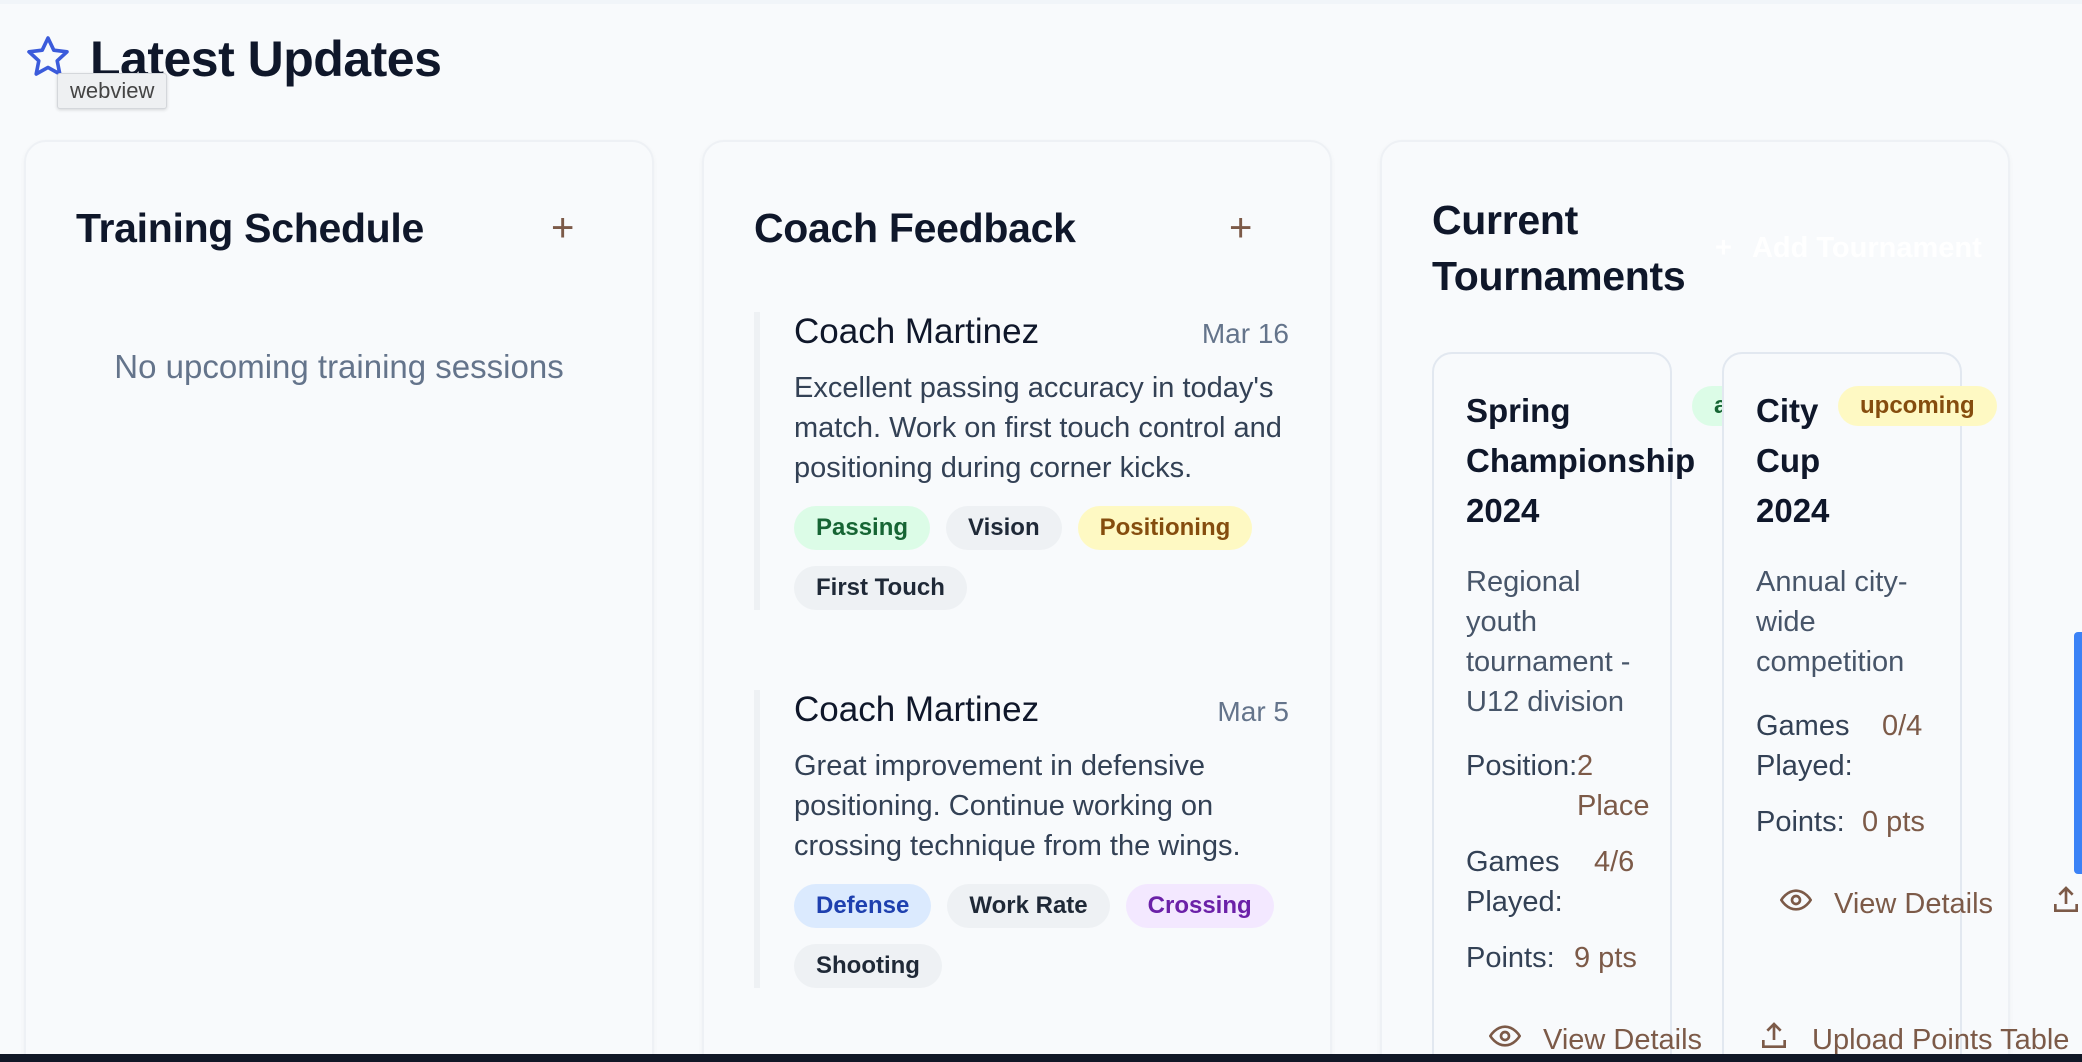  Describe the element at coordinates (1199, 906) in the screenshot. I see `tag-crossing: Crossing` at that location.